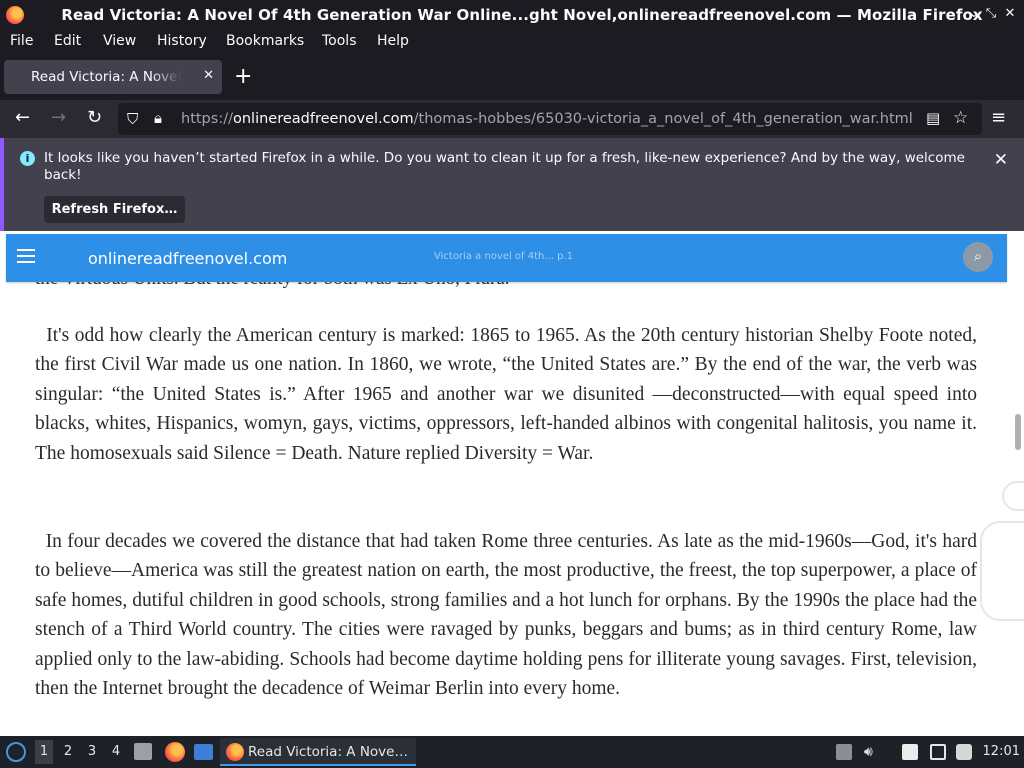  What do you see at coordinates (910, 752) in the screenshot?
I see `notes-icon` at bounding box center [910, 752].